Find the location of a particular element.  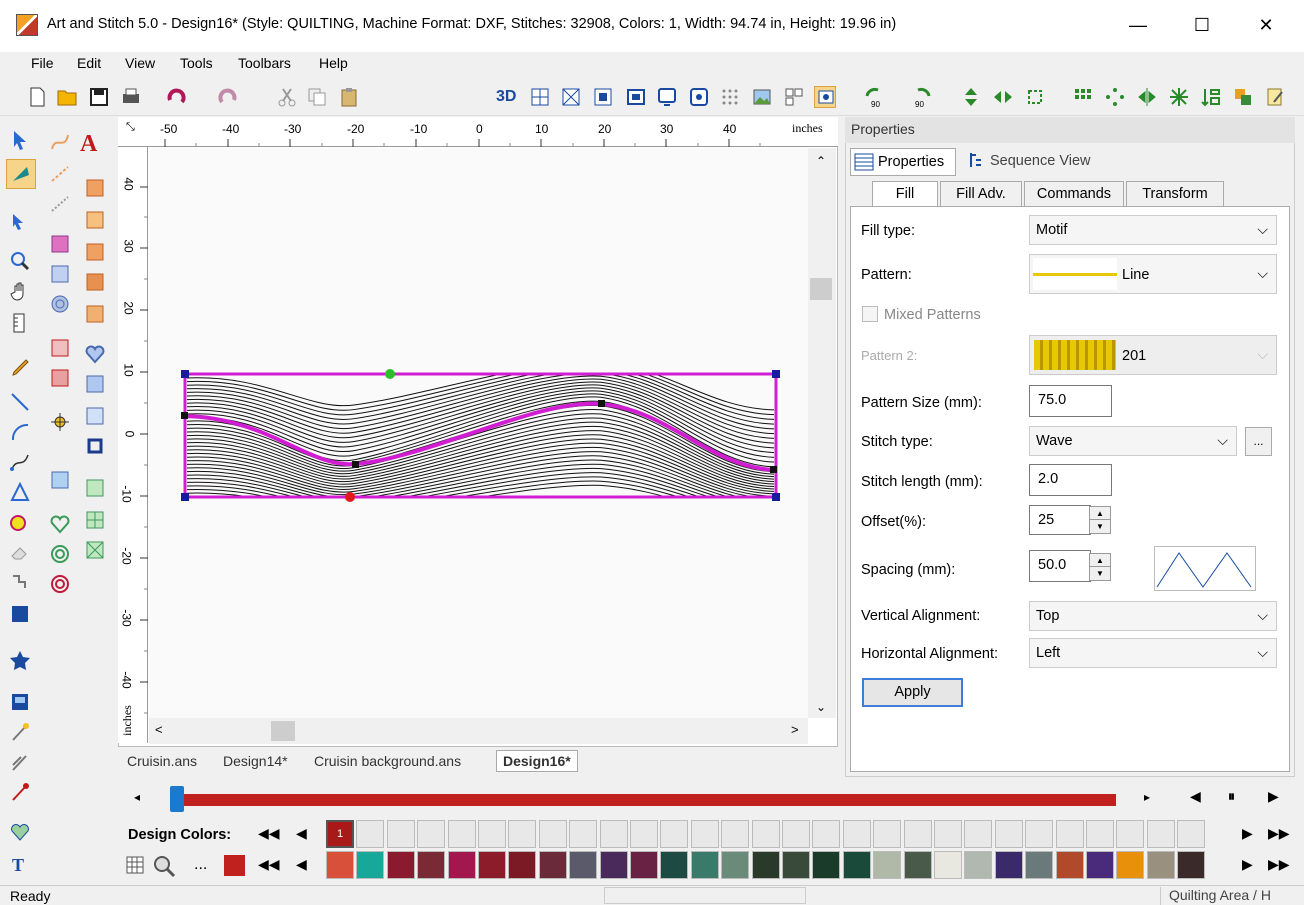

spiral-fill-icon is located at coordinates (62, 306).